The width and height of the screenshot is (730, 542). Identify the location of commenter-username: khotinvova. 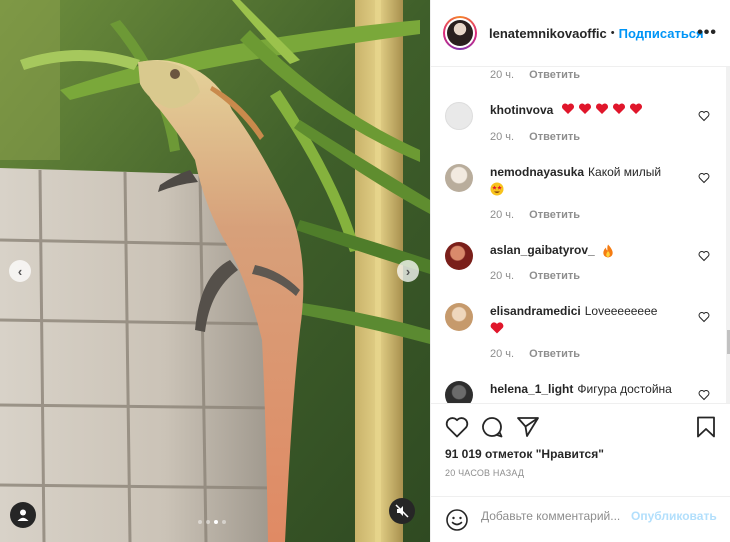
(521, 110).